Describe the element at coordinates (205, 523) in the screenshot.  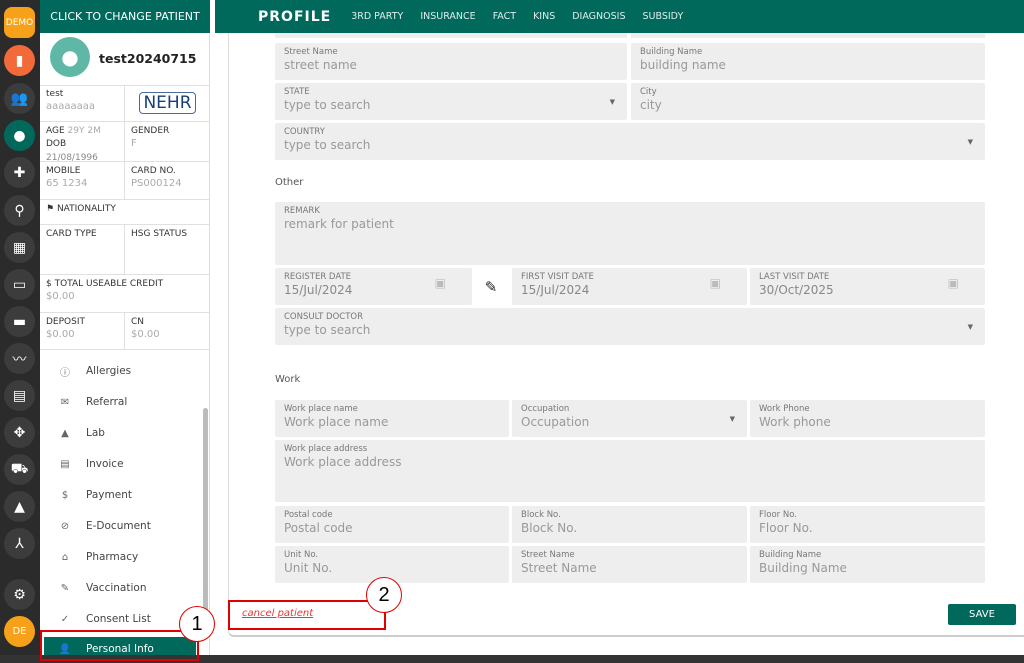
I see `scrollbar` at that location.